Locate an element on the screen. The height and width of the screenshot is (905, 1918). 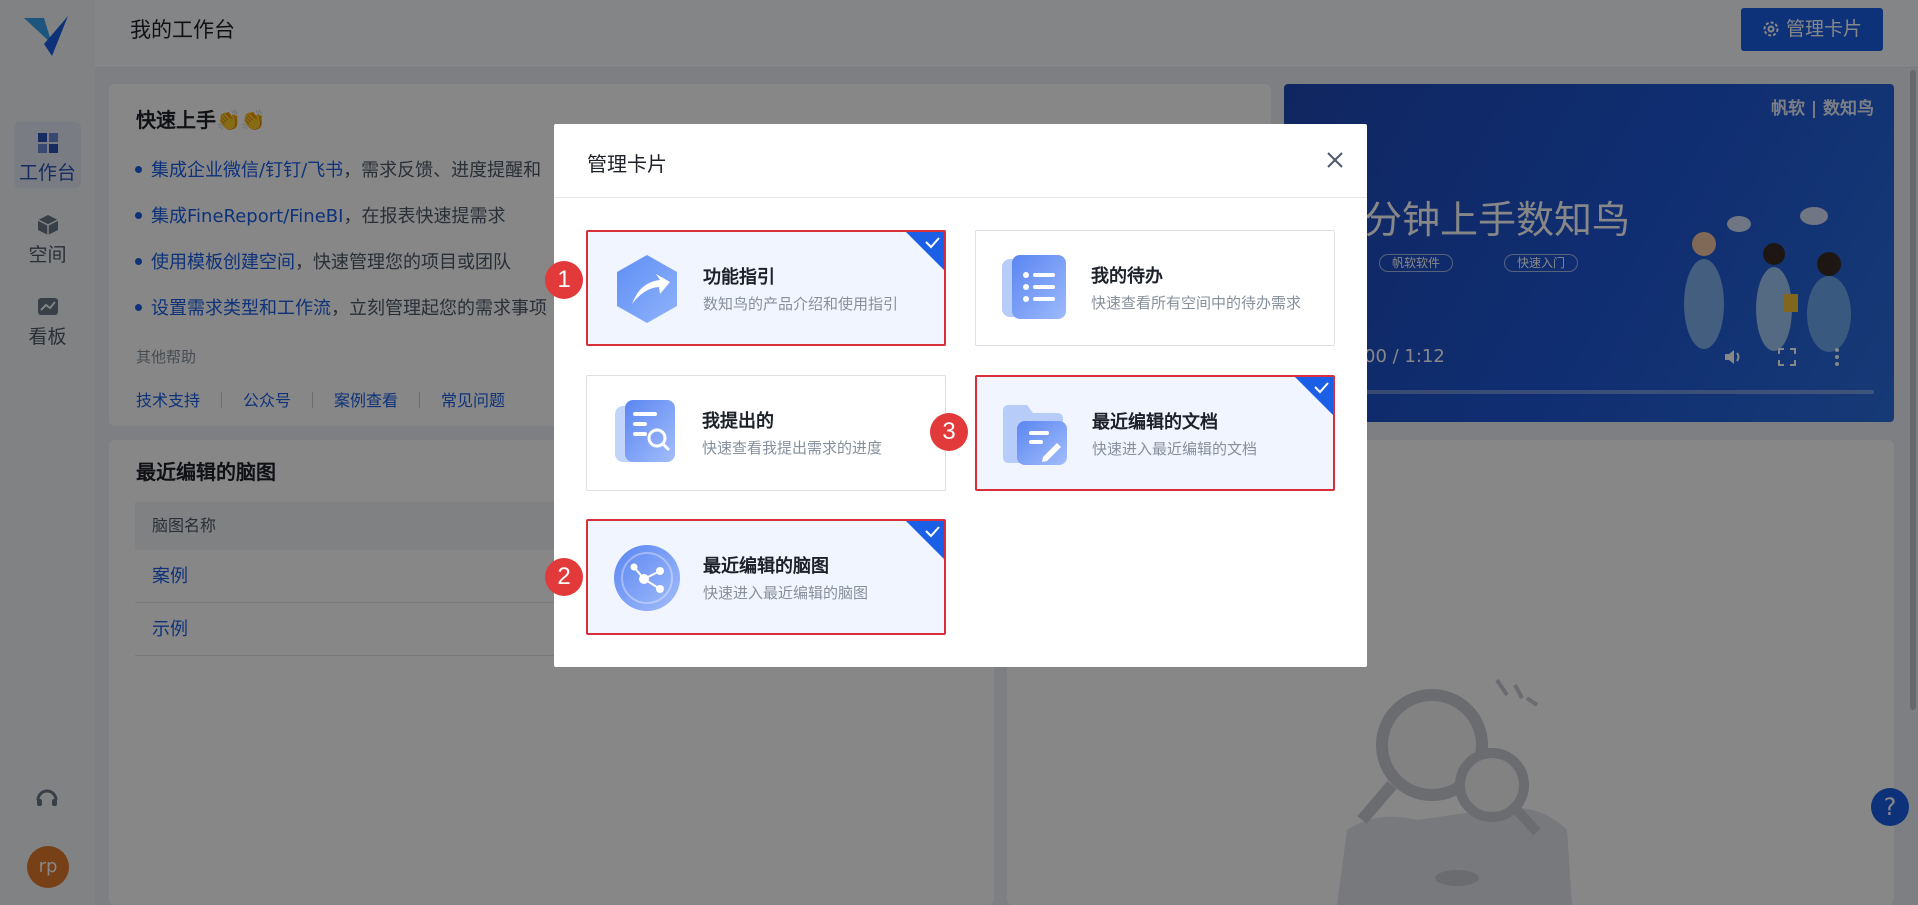
document-search-icon is located at coordinates (645, 431).